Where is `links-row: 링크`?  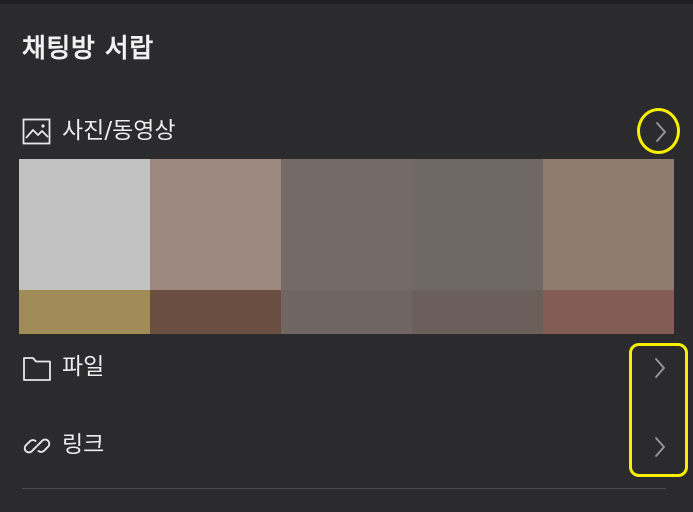
links-row: 링크 is located at coordinates (346, 444).